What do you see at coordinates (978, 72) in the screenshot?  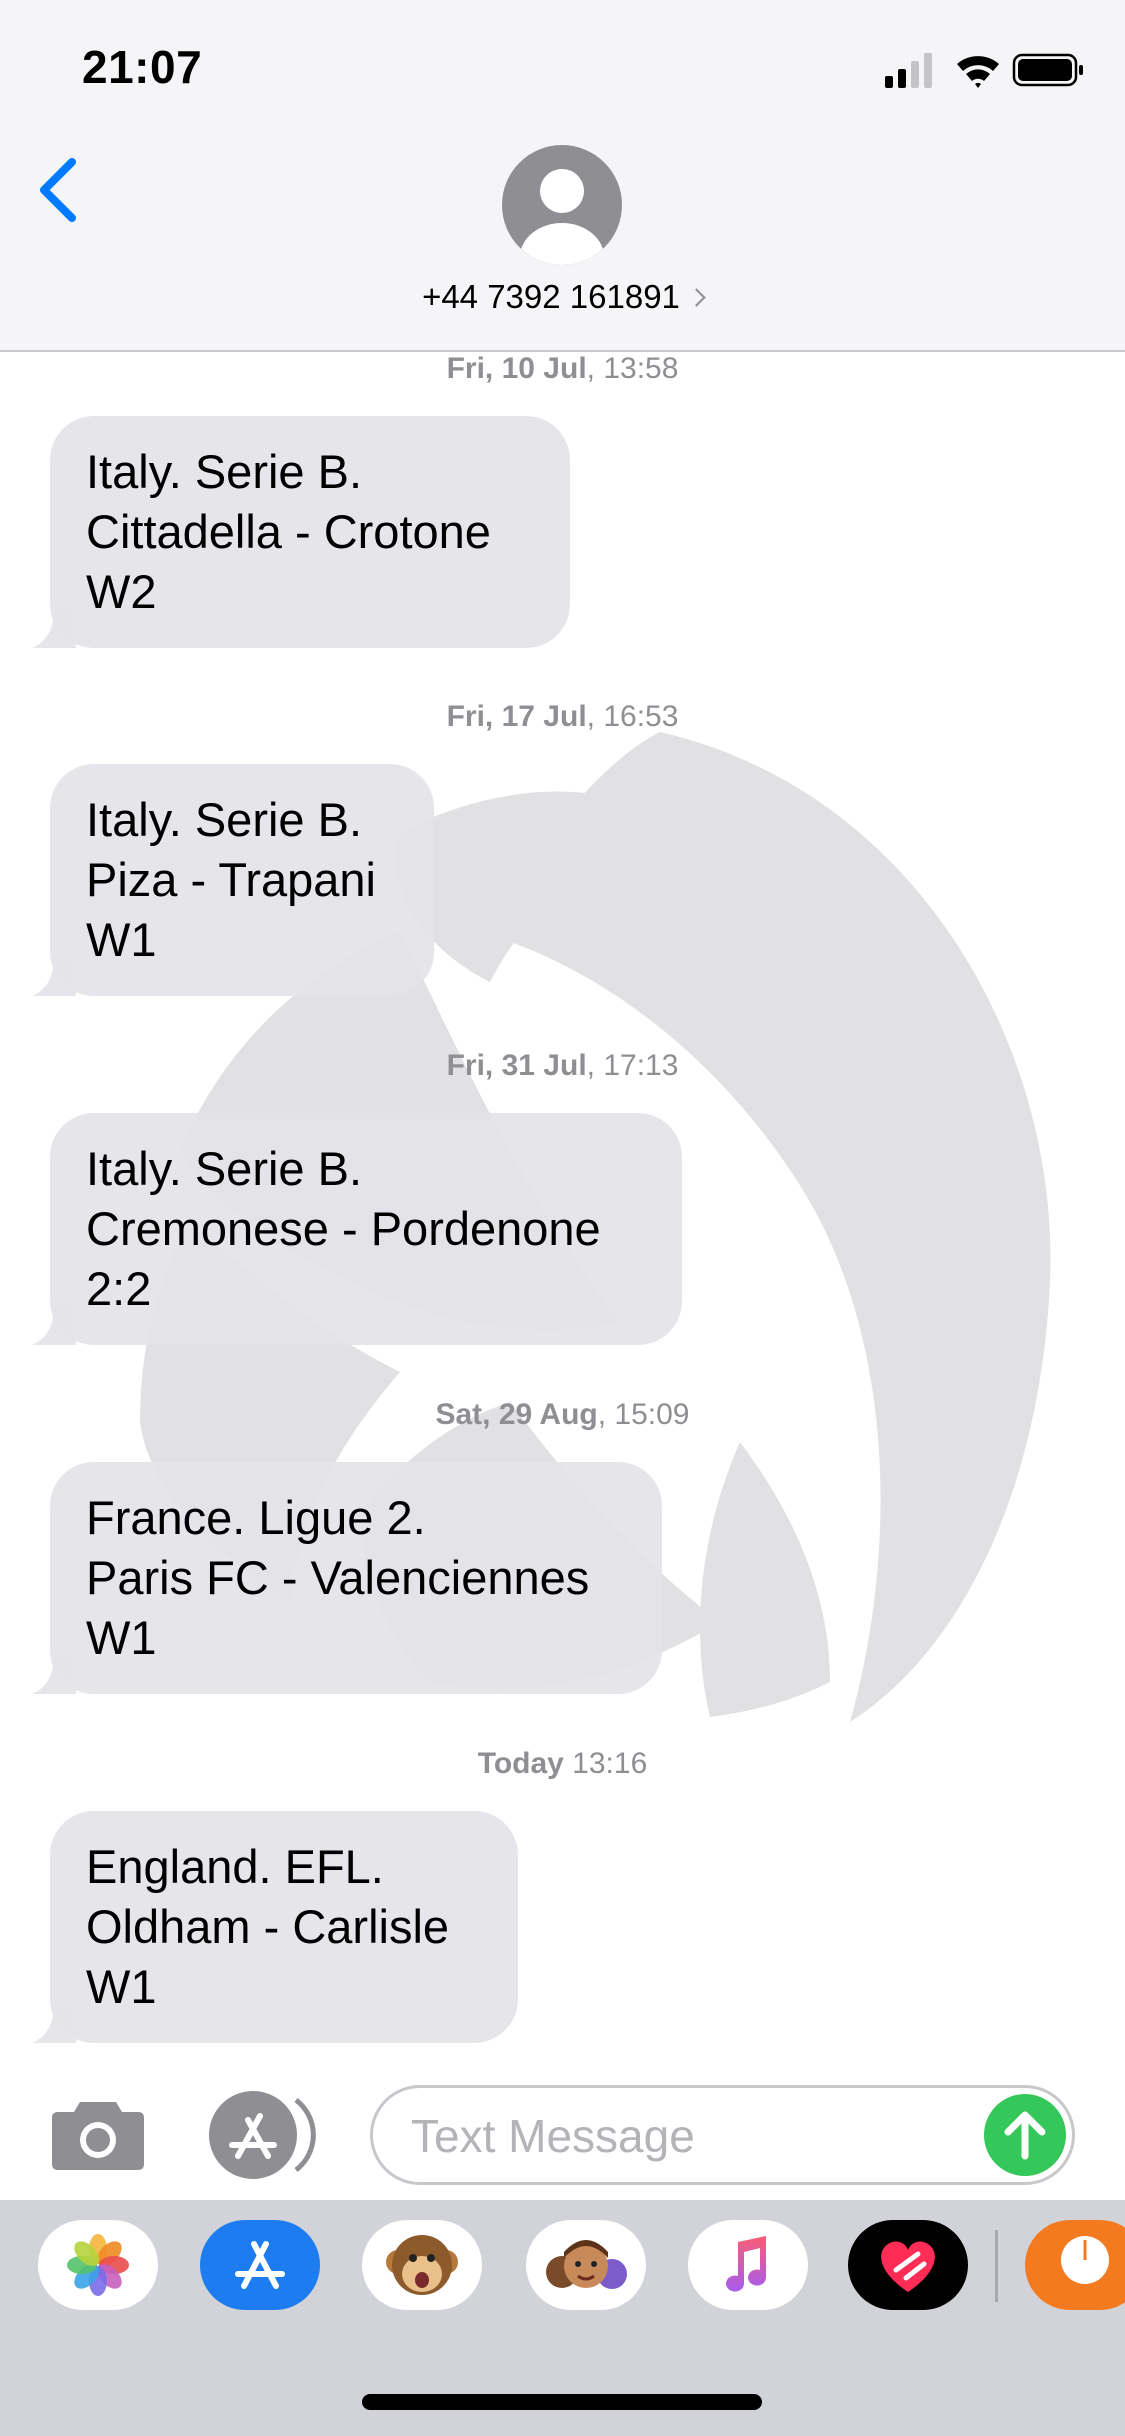 I see `wifi-icon` at bounding box center [978, 72].